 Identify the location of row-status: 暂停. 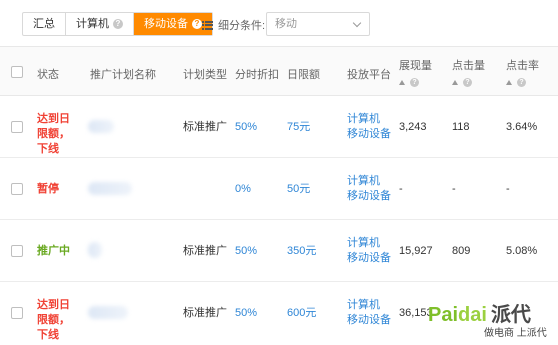
(48, 189).